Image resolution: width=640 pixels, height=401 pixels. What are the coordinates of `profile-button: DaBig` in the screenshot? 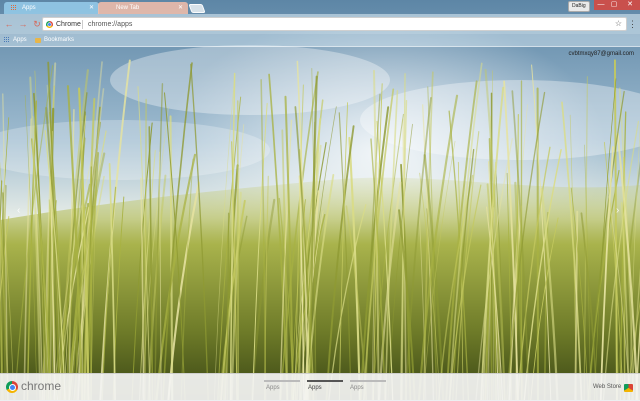 It's located at (579, 6).